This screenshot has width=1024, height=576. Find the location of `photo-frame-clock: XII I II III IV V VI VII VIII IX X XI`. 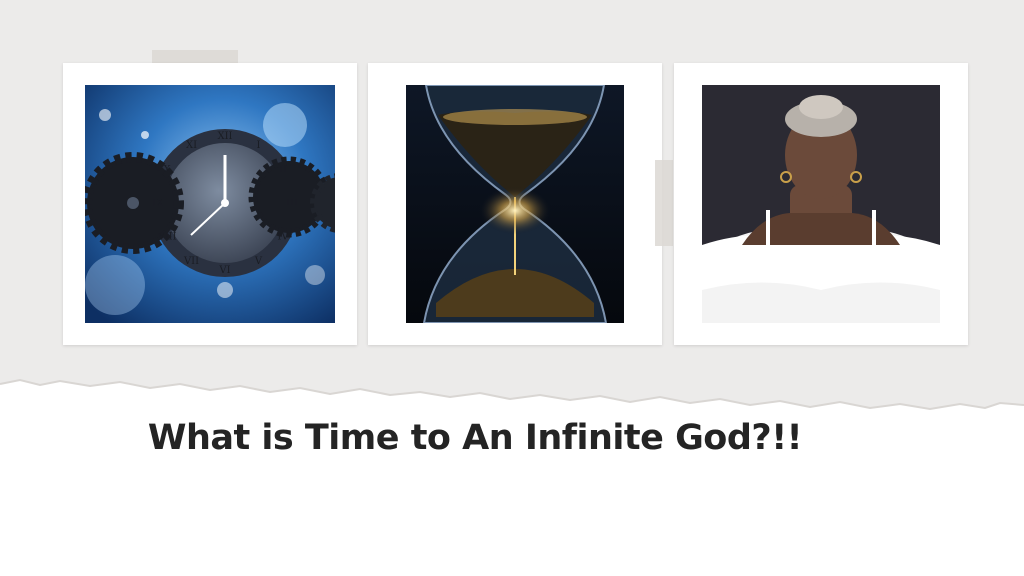

photo-frame-clock: XII I II III IV V VI VII VIII IX X XI is located at coordinates (210, 204).